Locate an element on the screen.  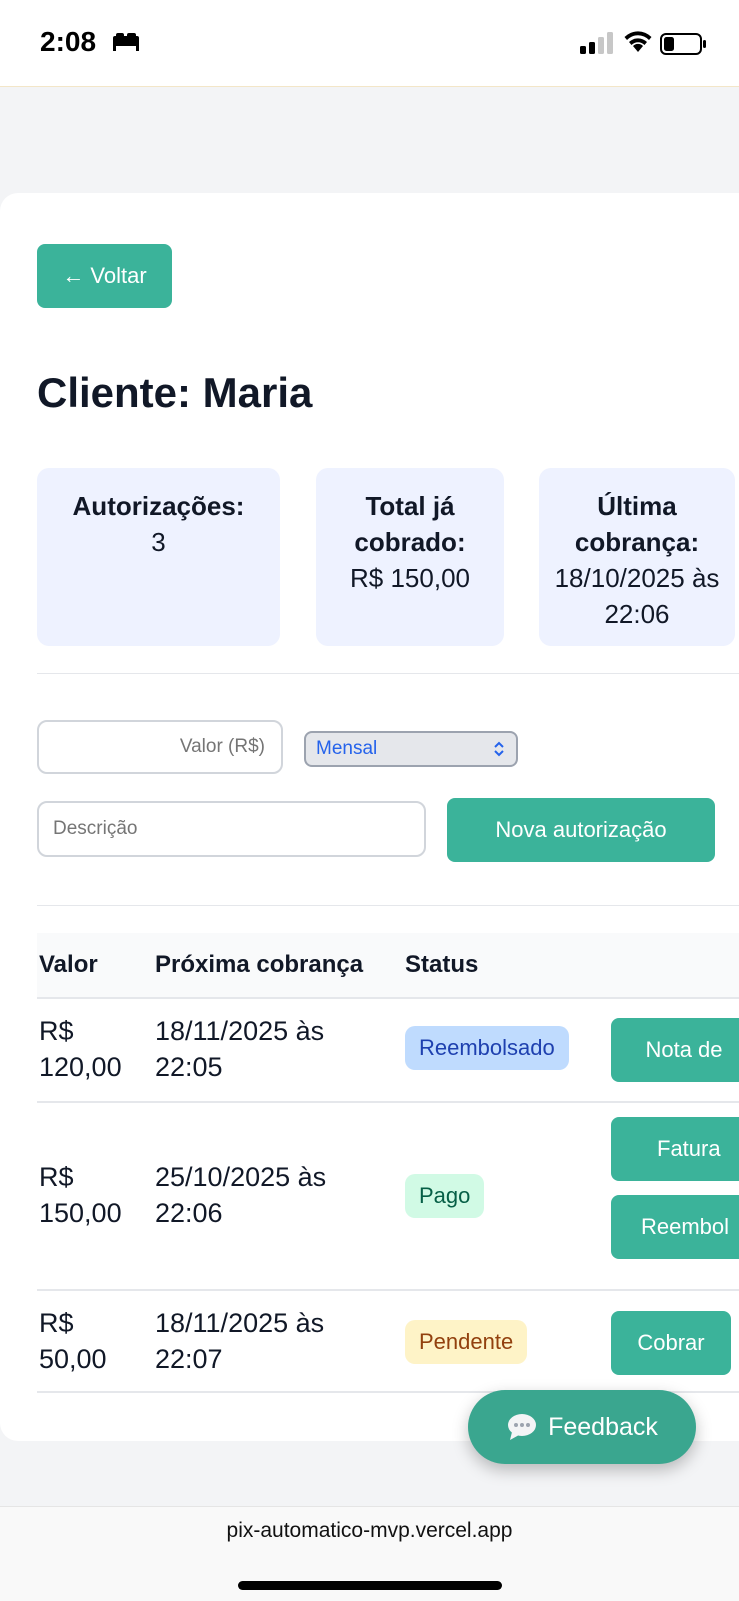
new-authorization-button: Nova autorização is located at coordinates (581, 830).